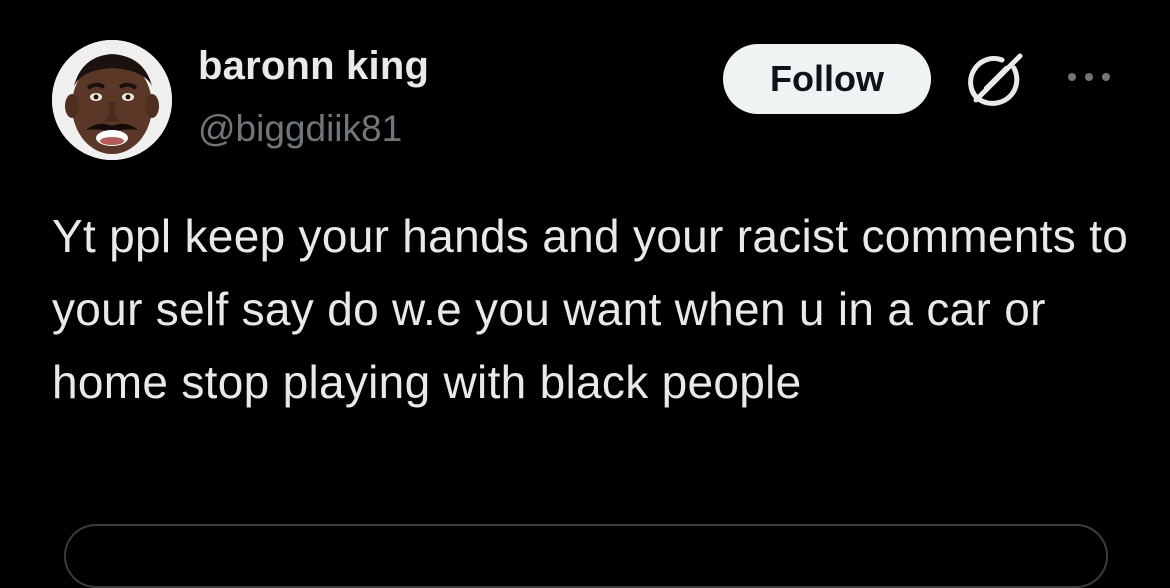 This screenshot has width=1170, height=588. I want to click on more-options-icon, so click(1089, 77).